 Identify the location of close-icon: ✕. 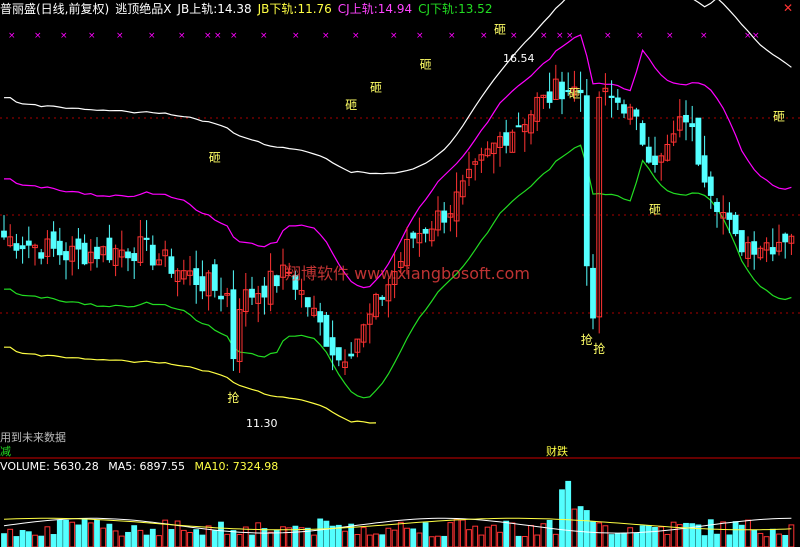
(788, 8).